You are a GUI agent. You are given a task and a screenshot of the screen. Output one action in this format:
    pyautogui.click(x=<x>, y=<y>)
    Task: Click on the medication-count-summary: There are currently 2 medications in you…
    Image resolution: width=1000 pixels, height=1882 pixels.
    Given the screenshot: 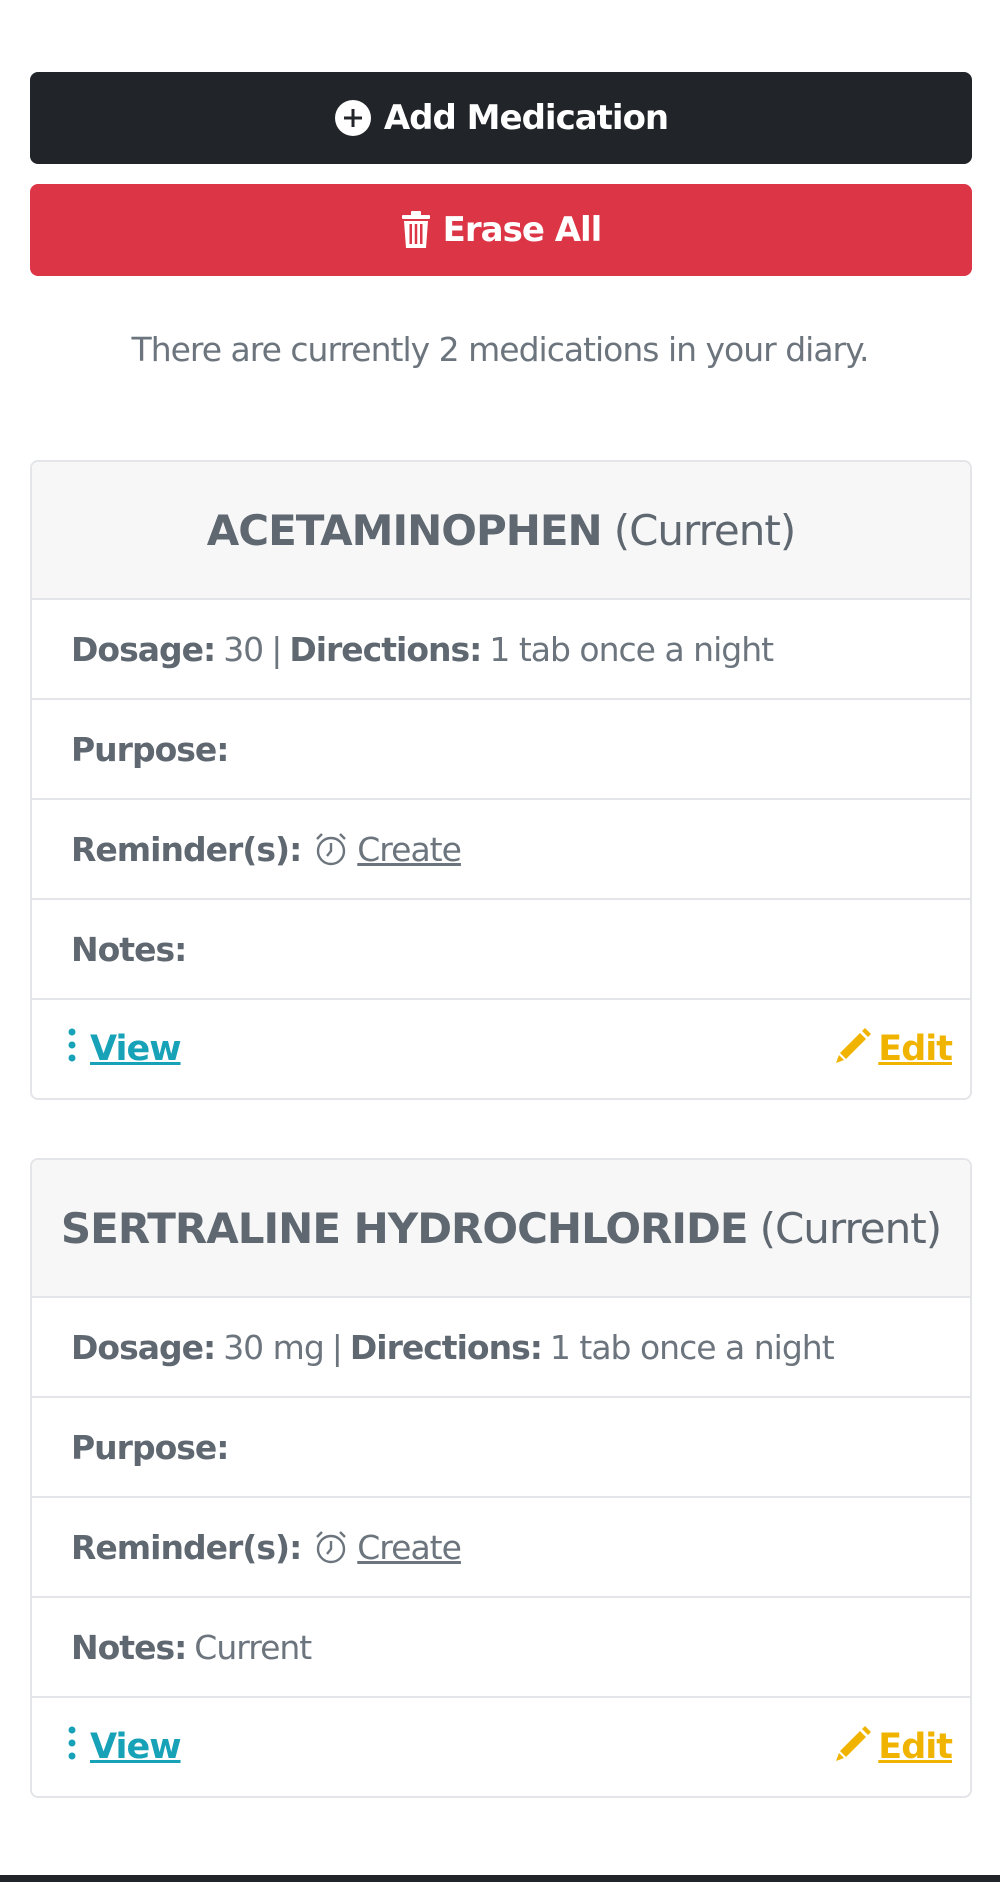 What is the action you would take?
    pyautogui.click(x=500, y=349)
    